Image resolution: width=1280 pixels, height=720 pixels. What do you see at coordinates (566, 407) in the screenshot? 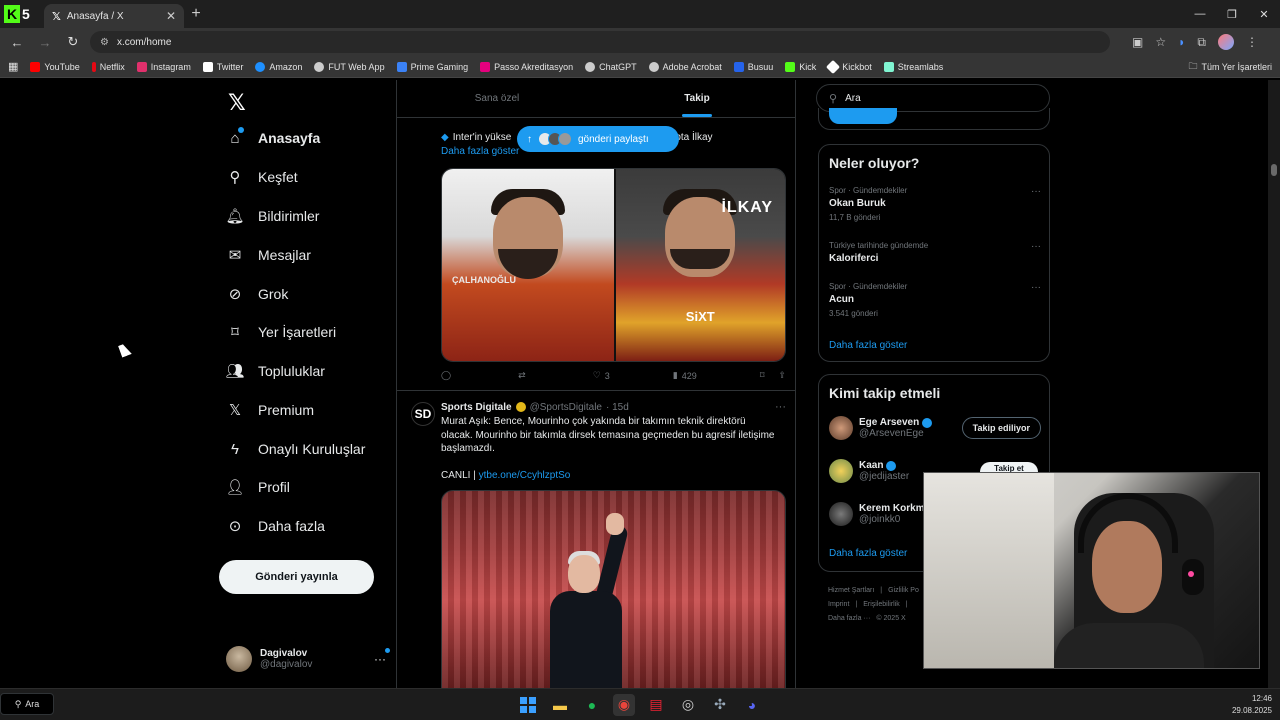
I see `tweet-author-handle: @SportsDigitale` at bounding box center [566, 407].